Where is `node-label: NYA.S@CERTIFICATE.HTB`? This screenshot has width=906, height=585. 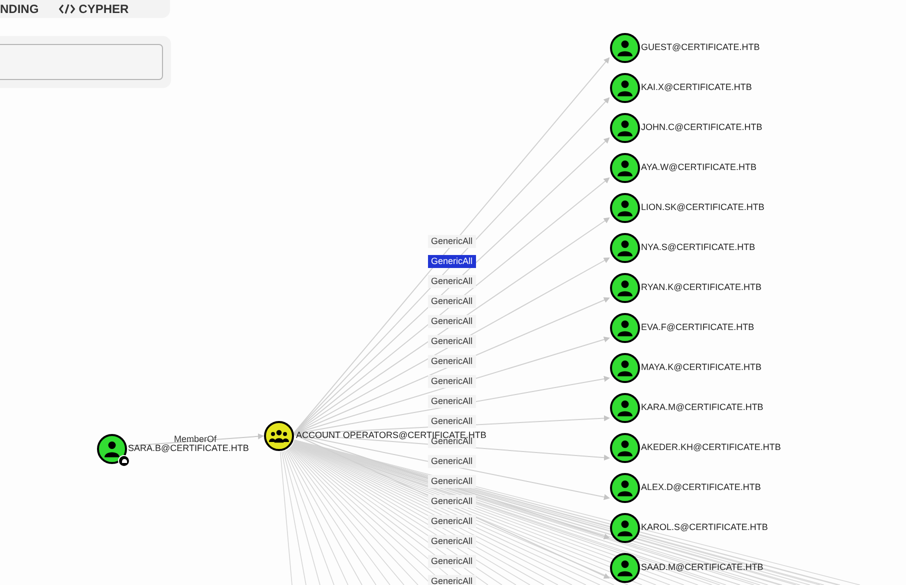
node-label: NYA.S@CERTIFICATE.HTB is located at coordinates (698, 247).